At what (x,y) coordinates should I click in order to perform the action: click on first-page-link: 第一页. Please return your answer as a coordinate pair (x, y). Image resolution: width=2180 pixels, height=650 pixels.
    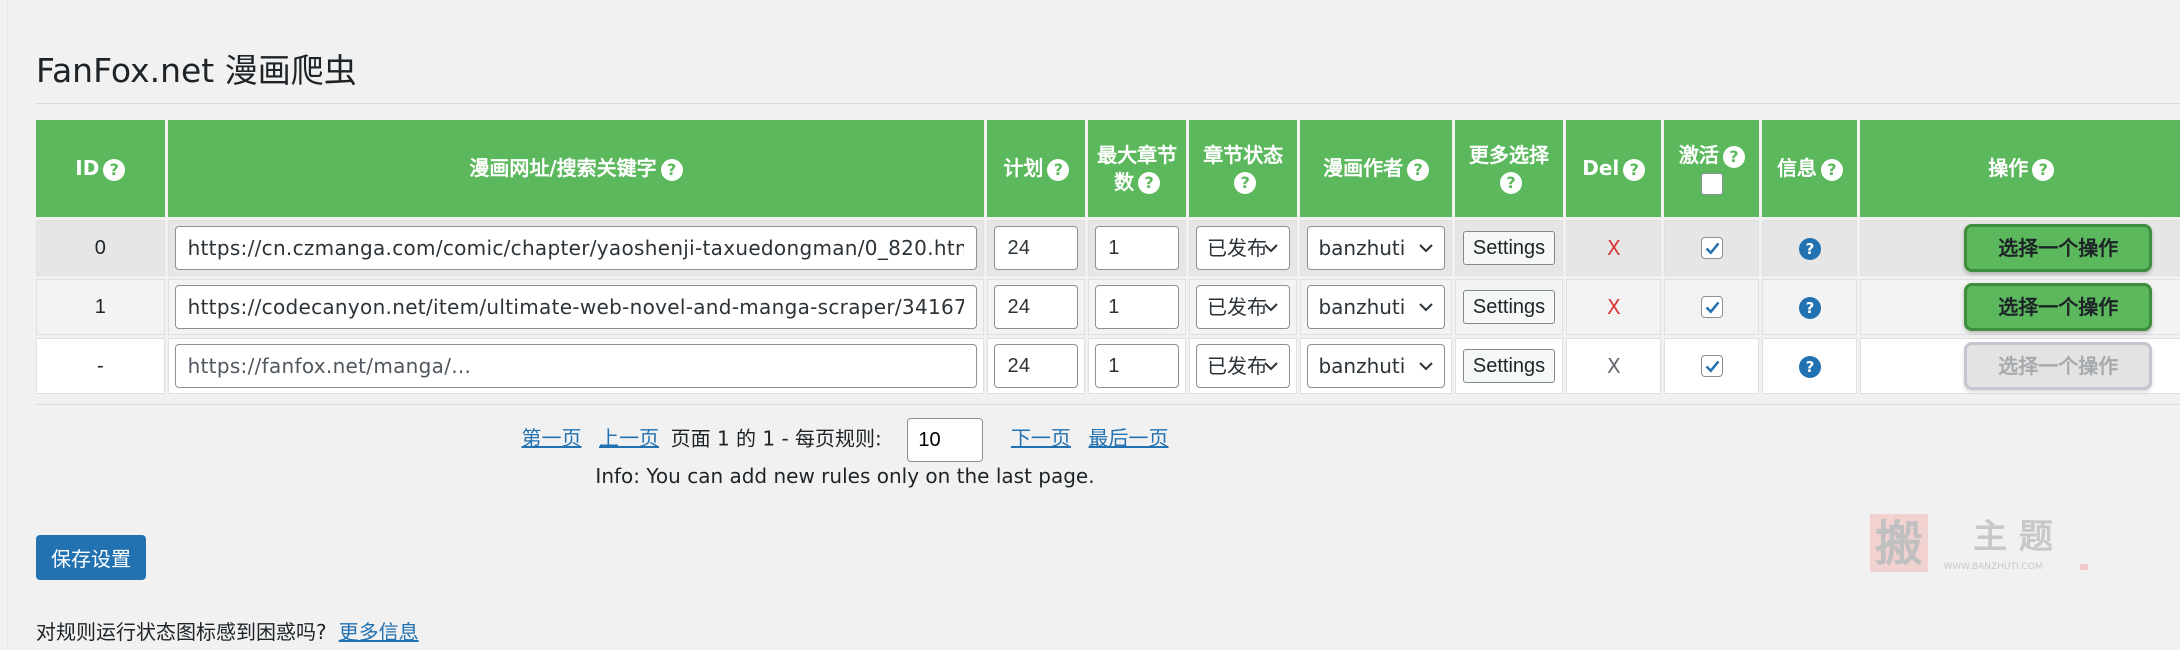
    Looking at the image, I should click on (551, 438).